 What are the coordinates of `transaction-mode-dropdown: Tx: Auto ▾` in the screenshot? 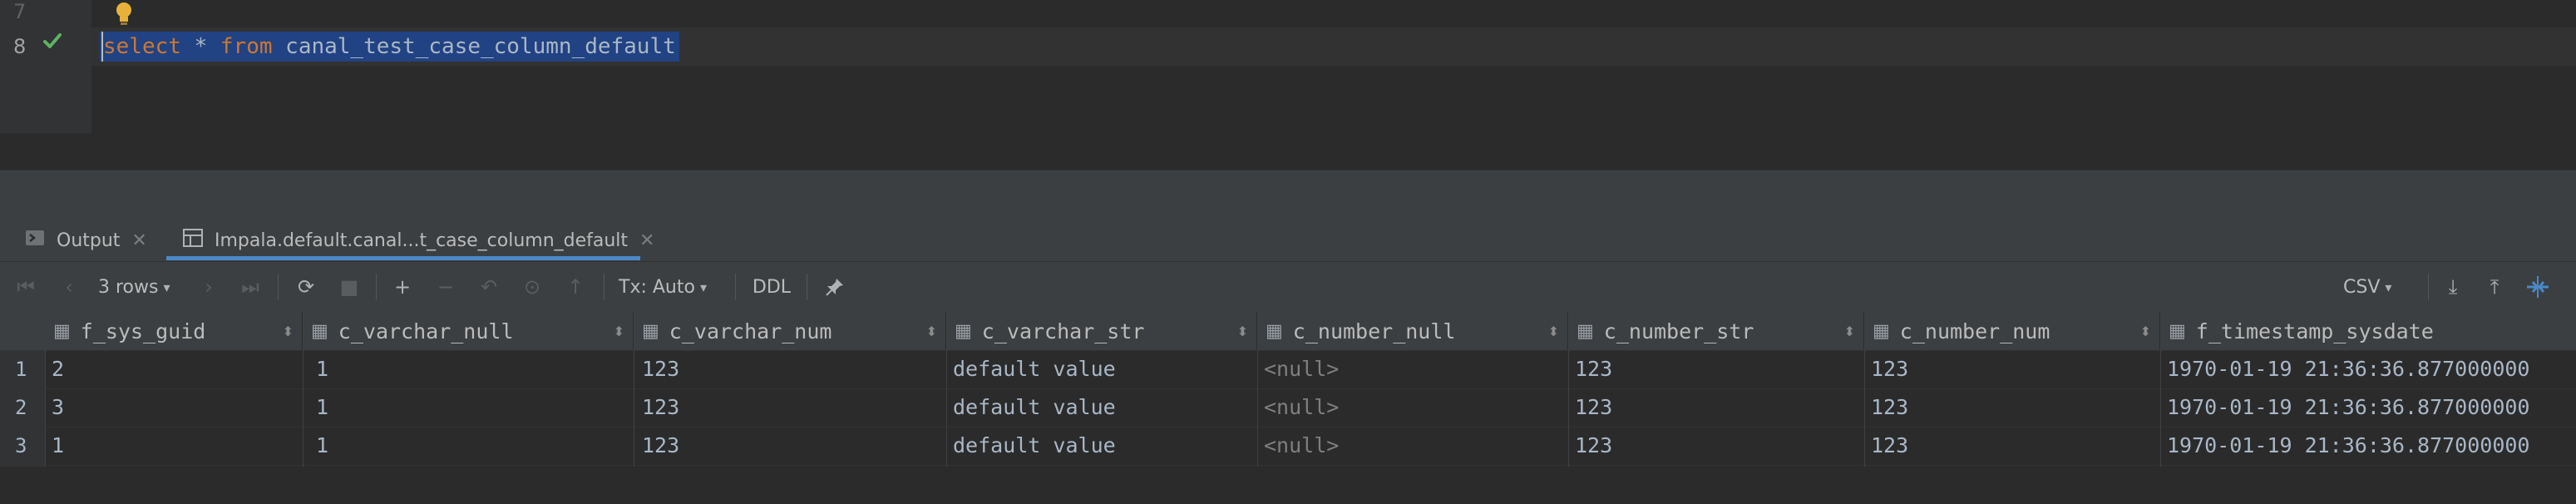 It's located at (673, 287).